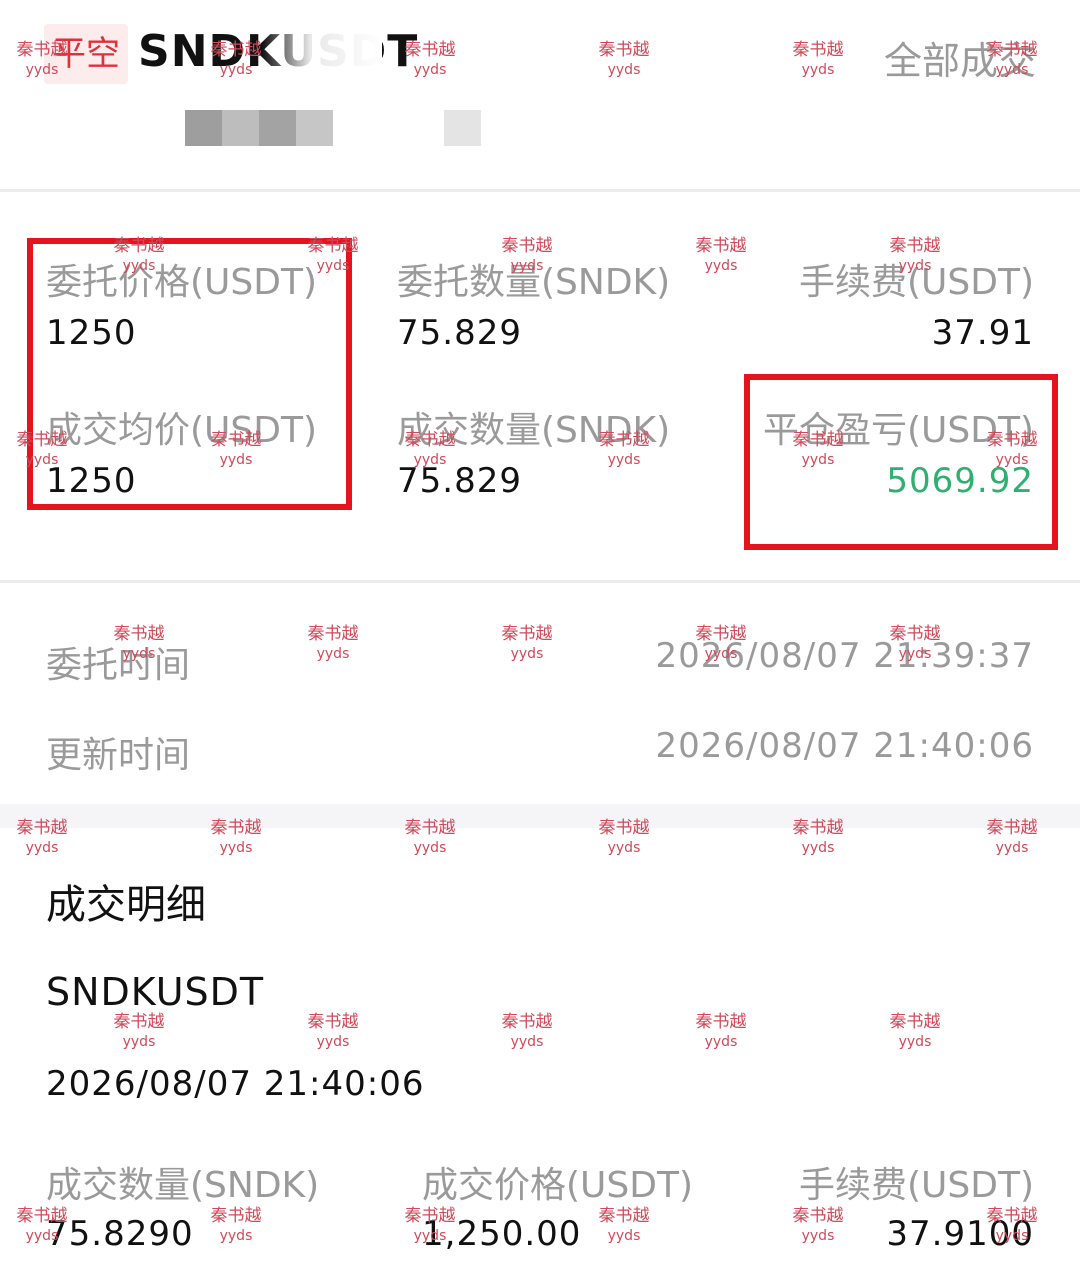 The width and height of the screenshot is (1080, 1283). Describe the element at coordinates (540, 581) in the screenshot. I see `grid-divider` at that location.